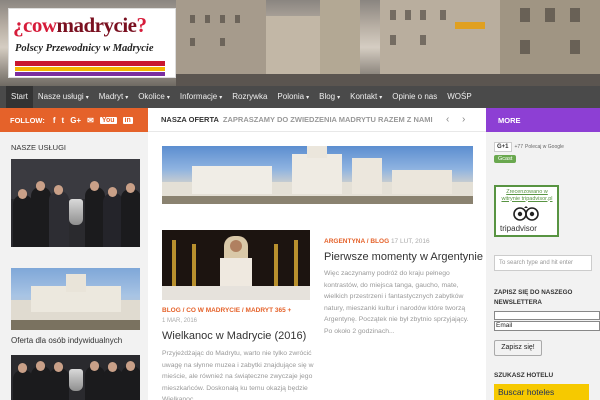 The height and width of the screenshot is (400, 600). What do you see at coordinates (505, 159) in the screenshot?
I see `gcast-button: Gcast` at bounding box center [505, 159].